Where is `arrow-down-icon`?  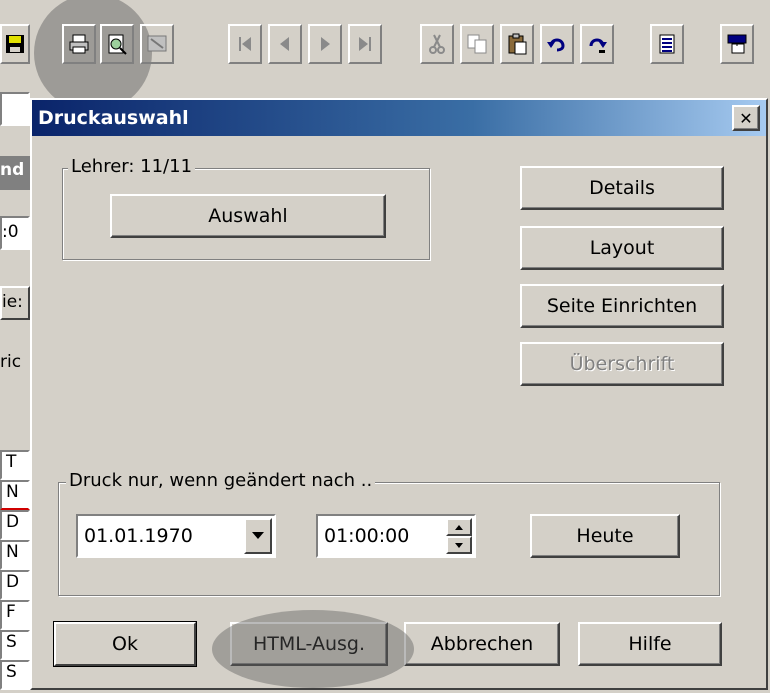
arrow-down-icon is located at coordinates (459, 545).